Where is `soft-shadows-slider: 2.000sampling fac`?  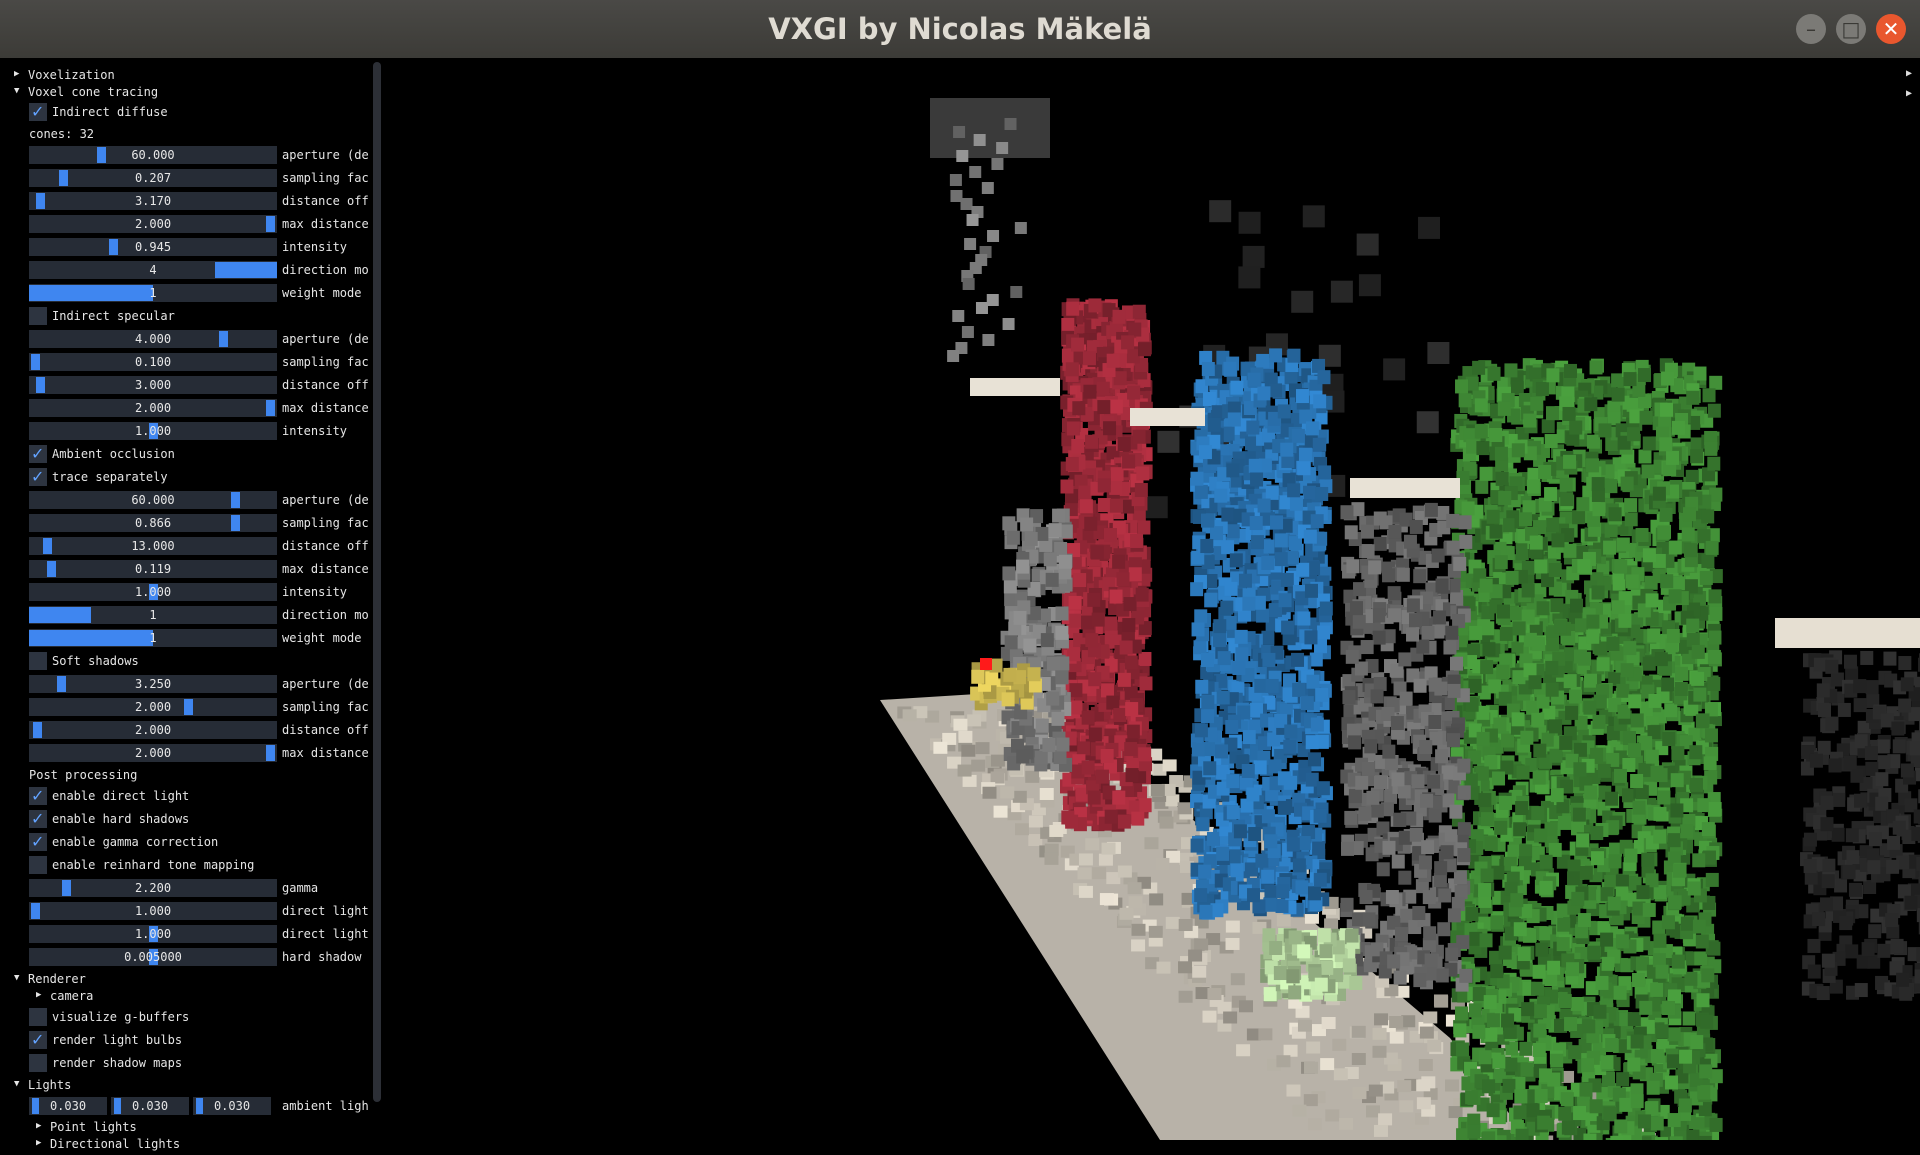 soft-shadows-slider: 2.000sampling fac is located at coordinates (185, 707).